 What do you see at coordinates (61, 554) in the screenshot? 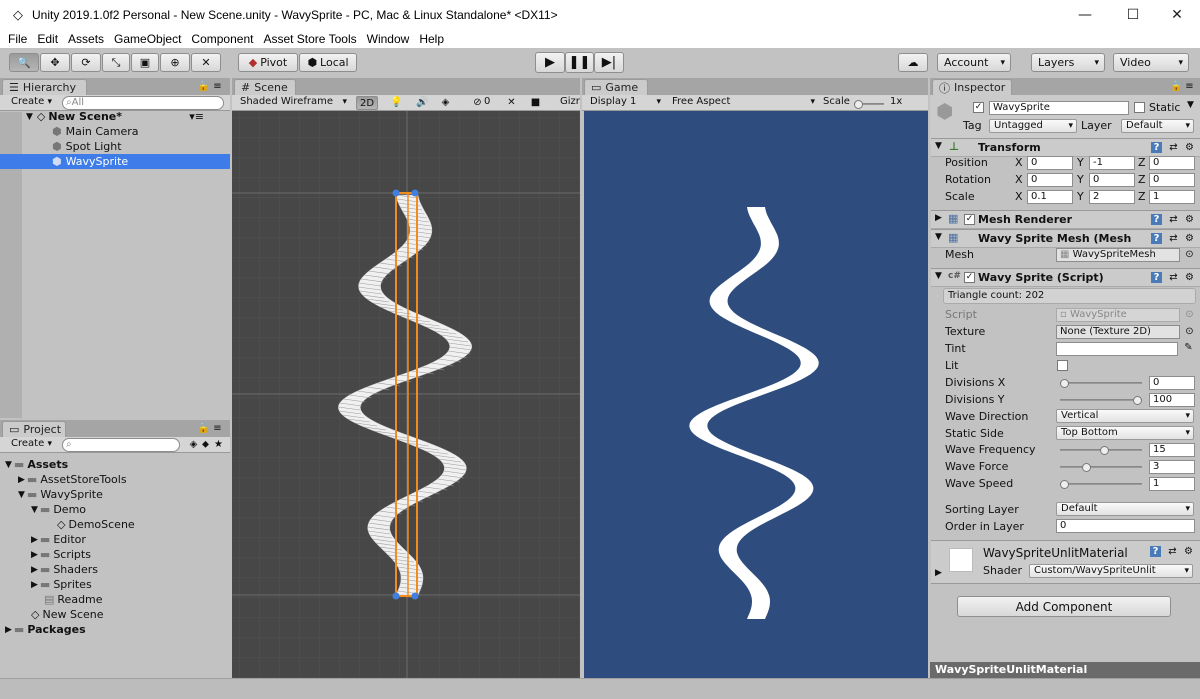
I see `project-tree-item: ▶ ▬ Scripts` at bounding box center [61, 554].